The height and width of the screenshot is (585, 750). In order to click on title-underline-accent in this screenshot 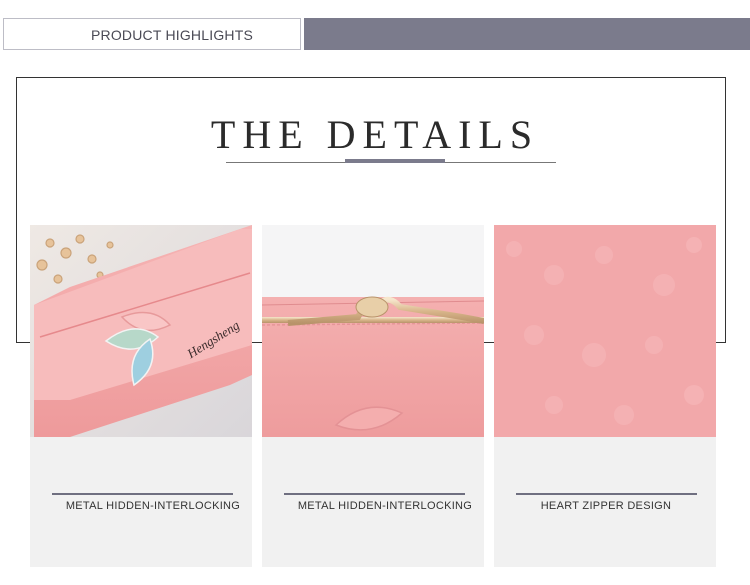, I will do `click(395, 161)`.